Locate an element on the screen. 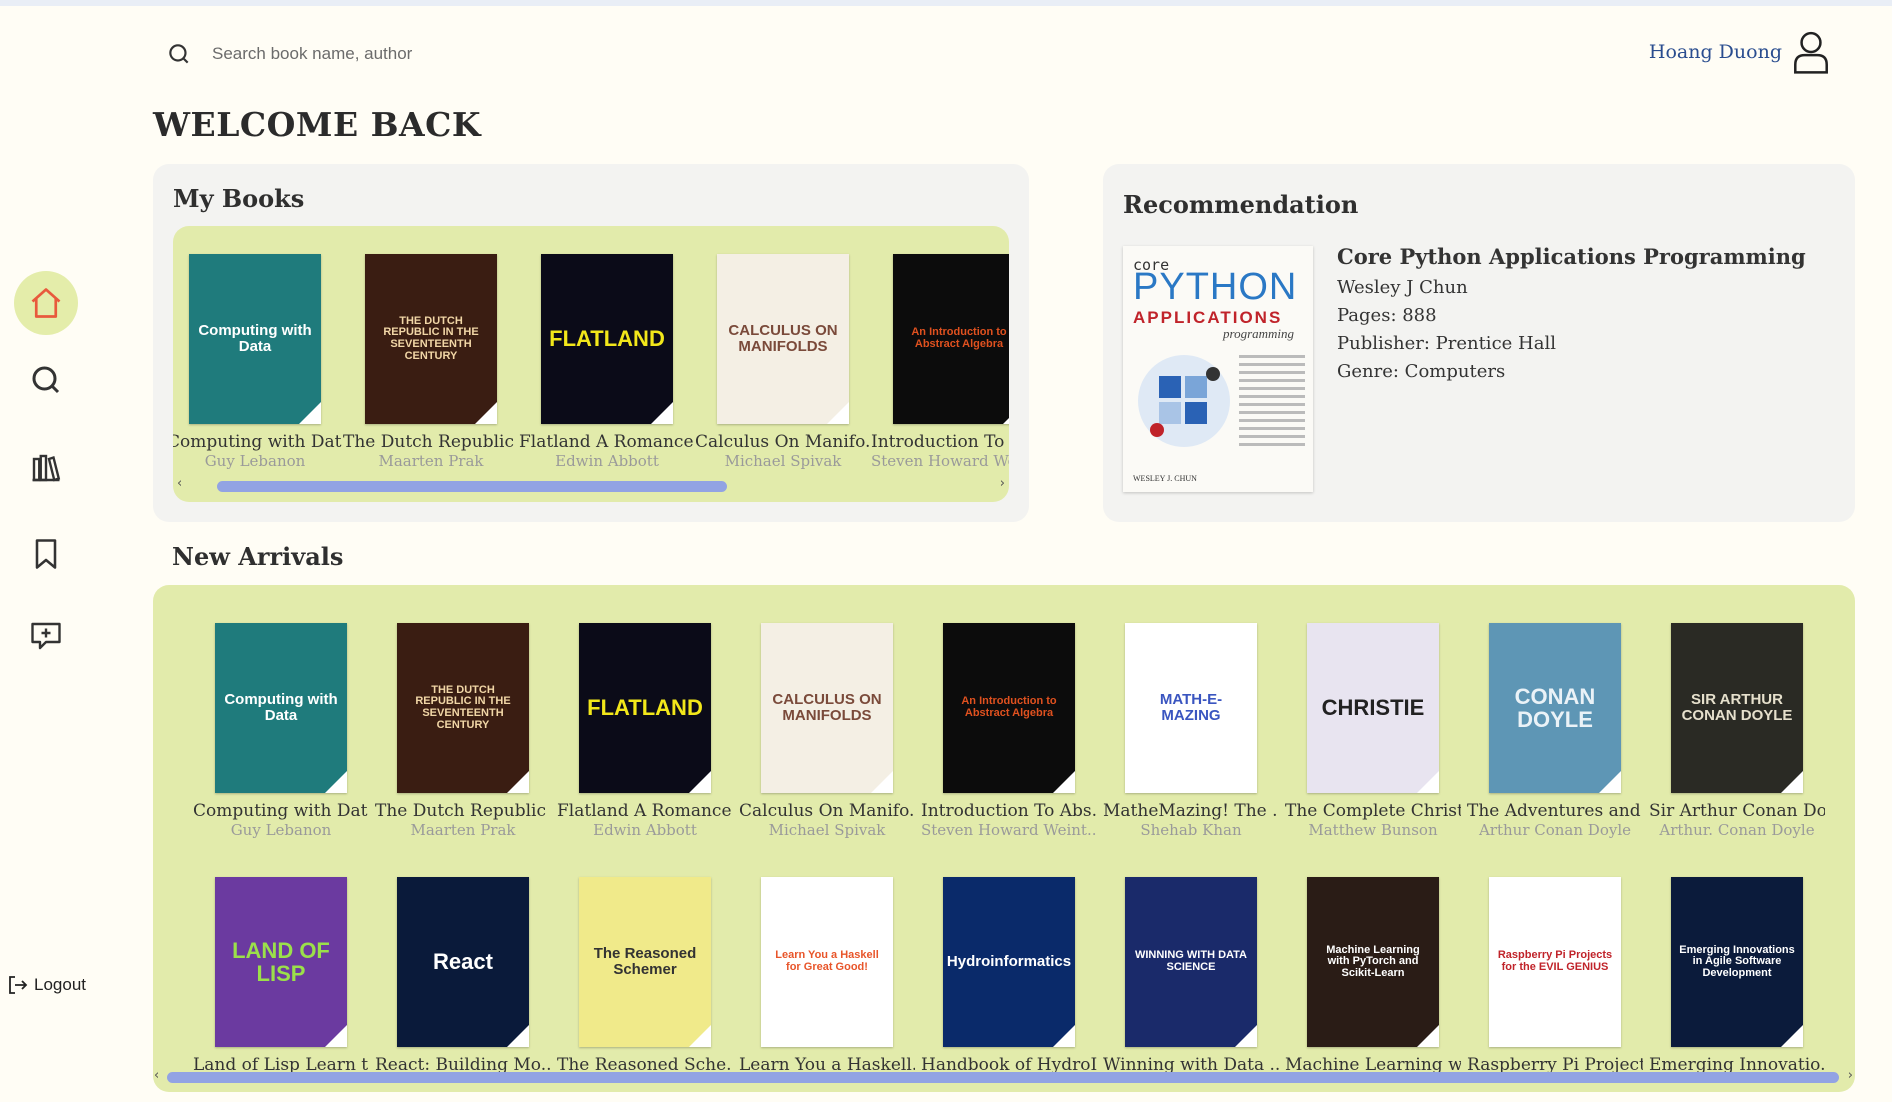 The height and width of the screenshot is (1102, 1892). sidebar-item-bookmarks is located at coordinates (46, 554).